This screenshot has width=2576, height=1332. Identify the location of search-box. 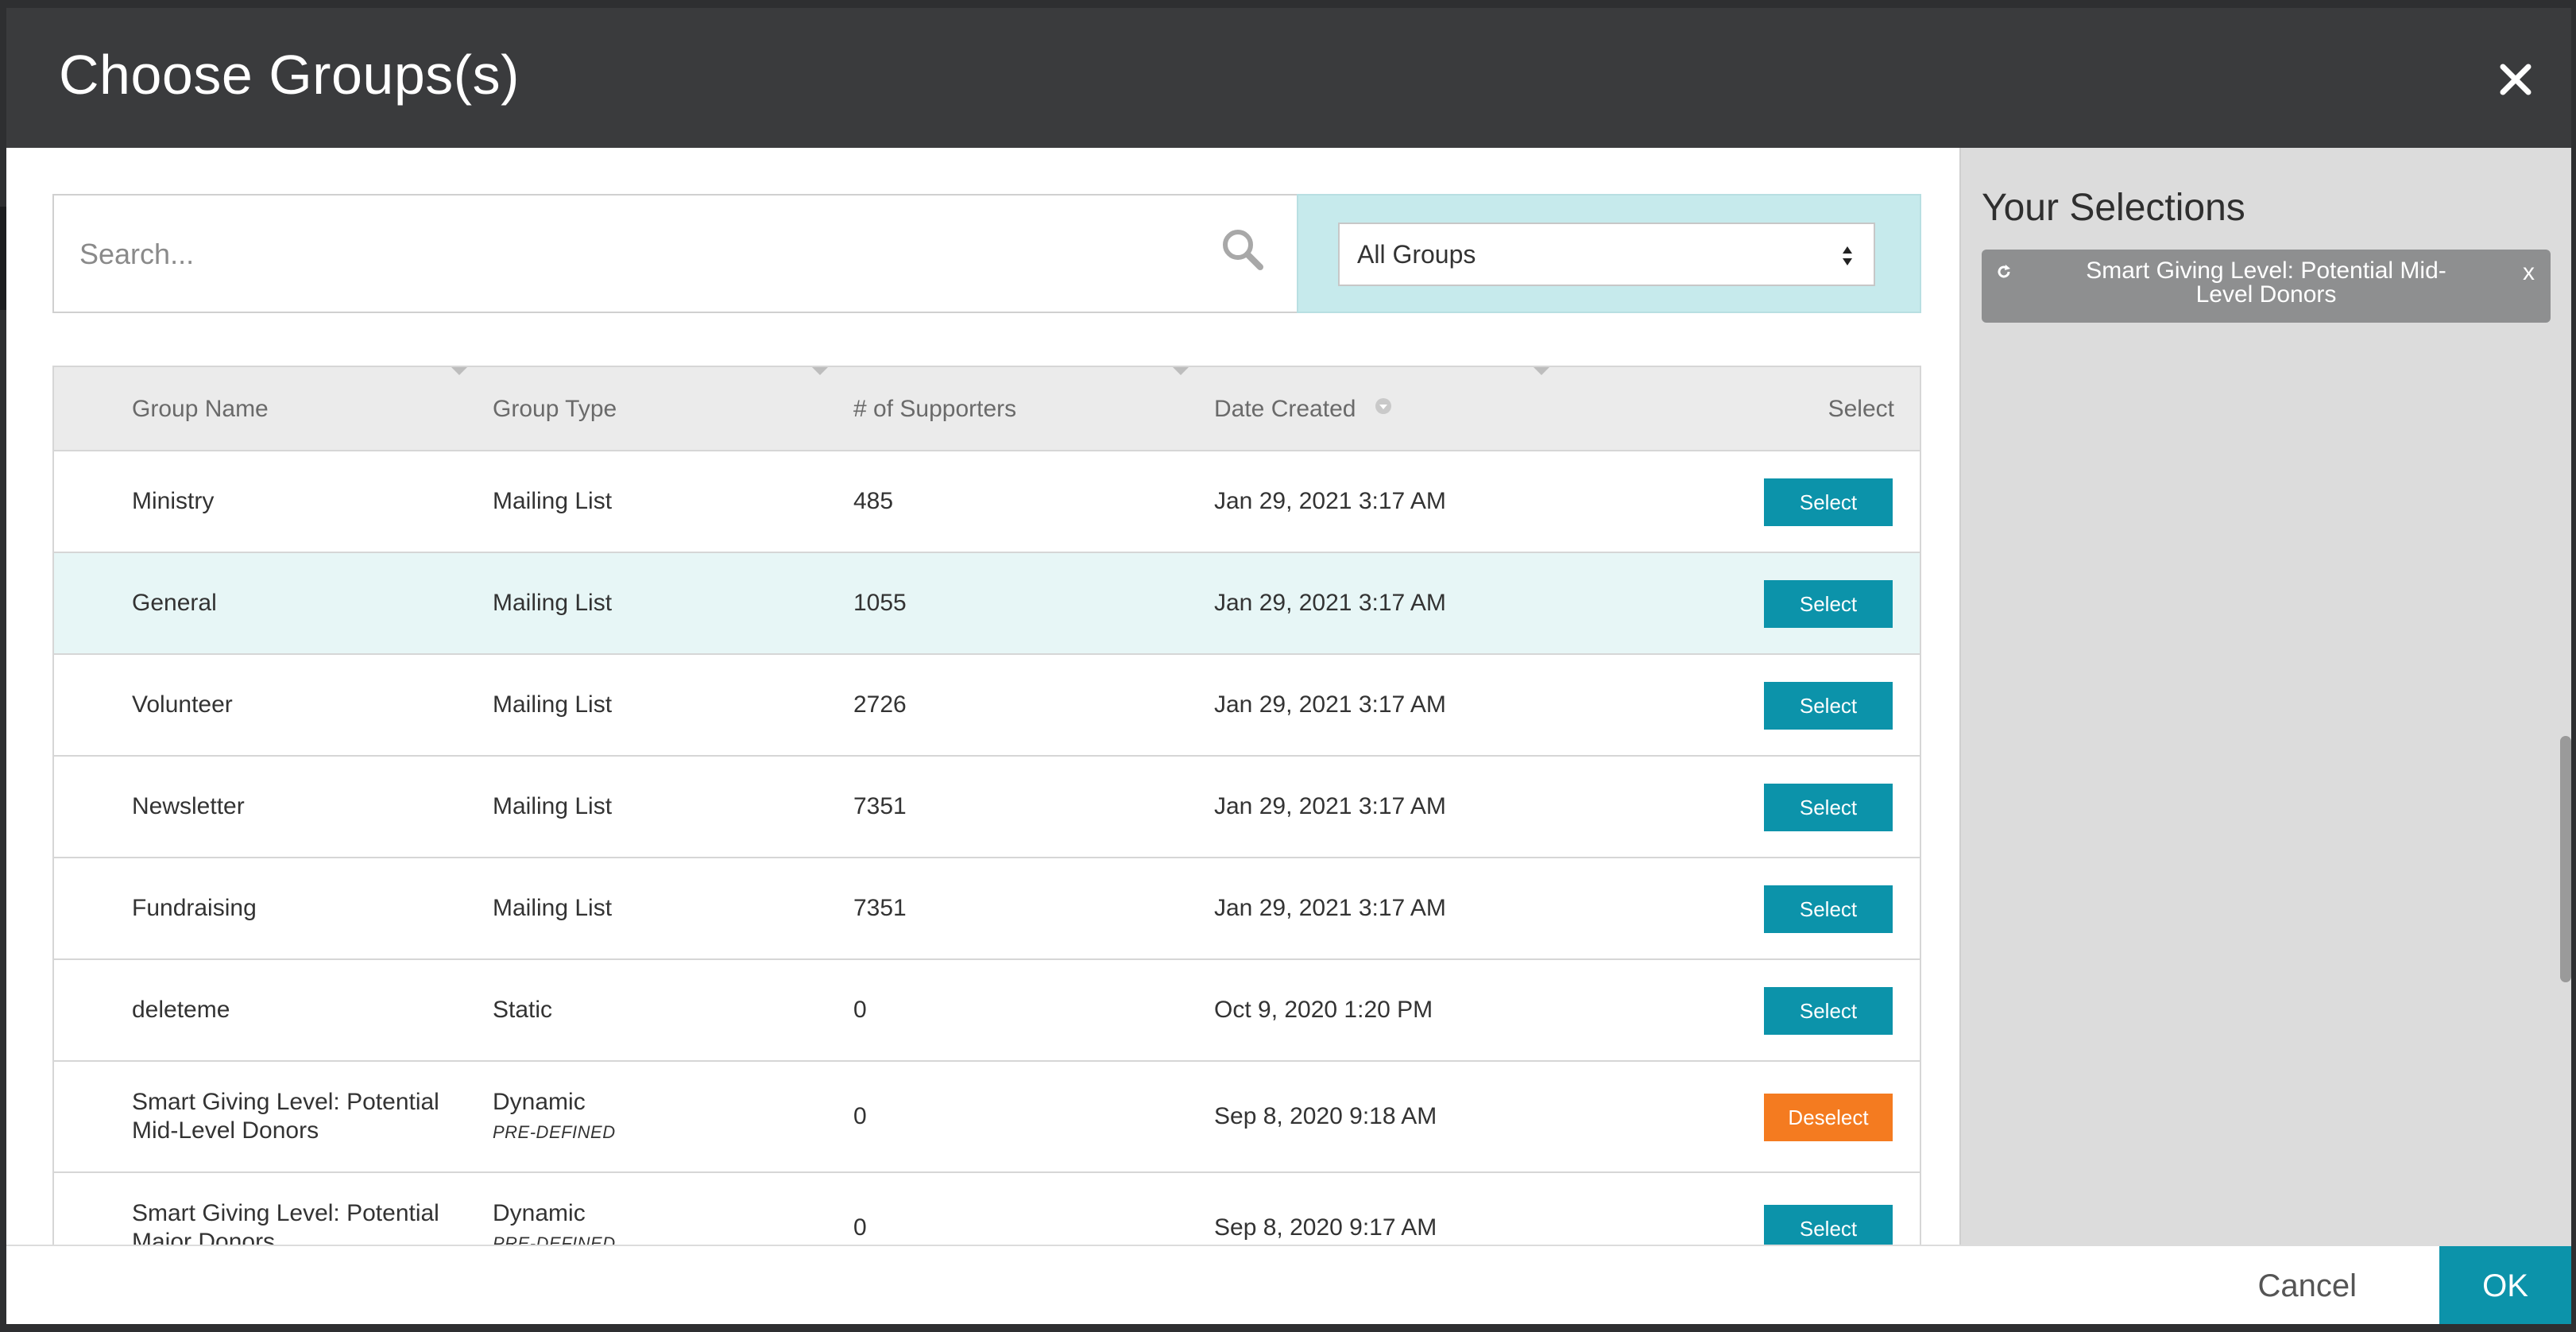
(675, 253).